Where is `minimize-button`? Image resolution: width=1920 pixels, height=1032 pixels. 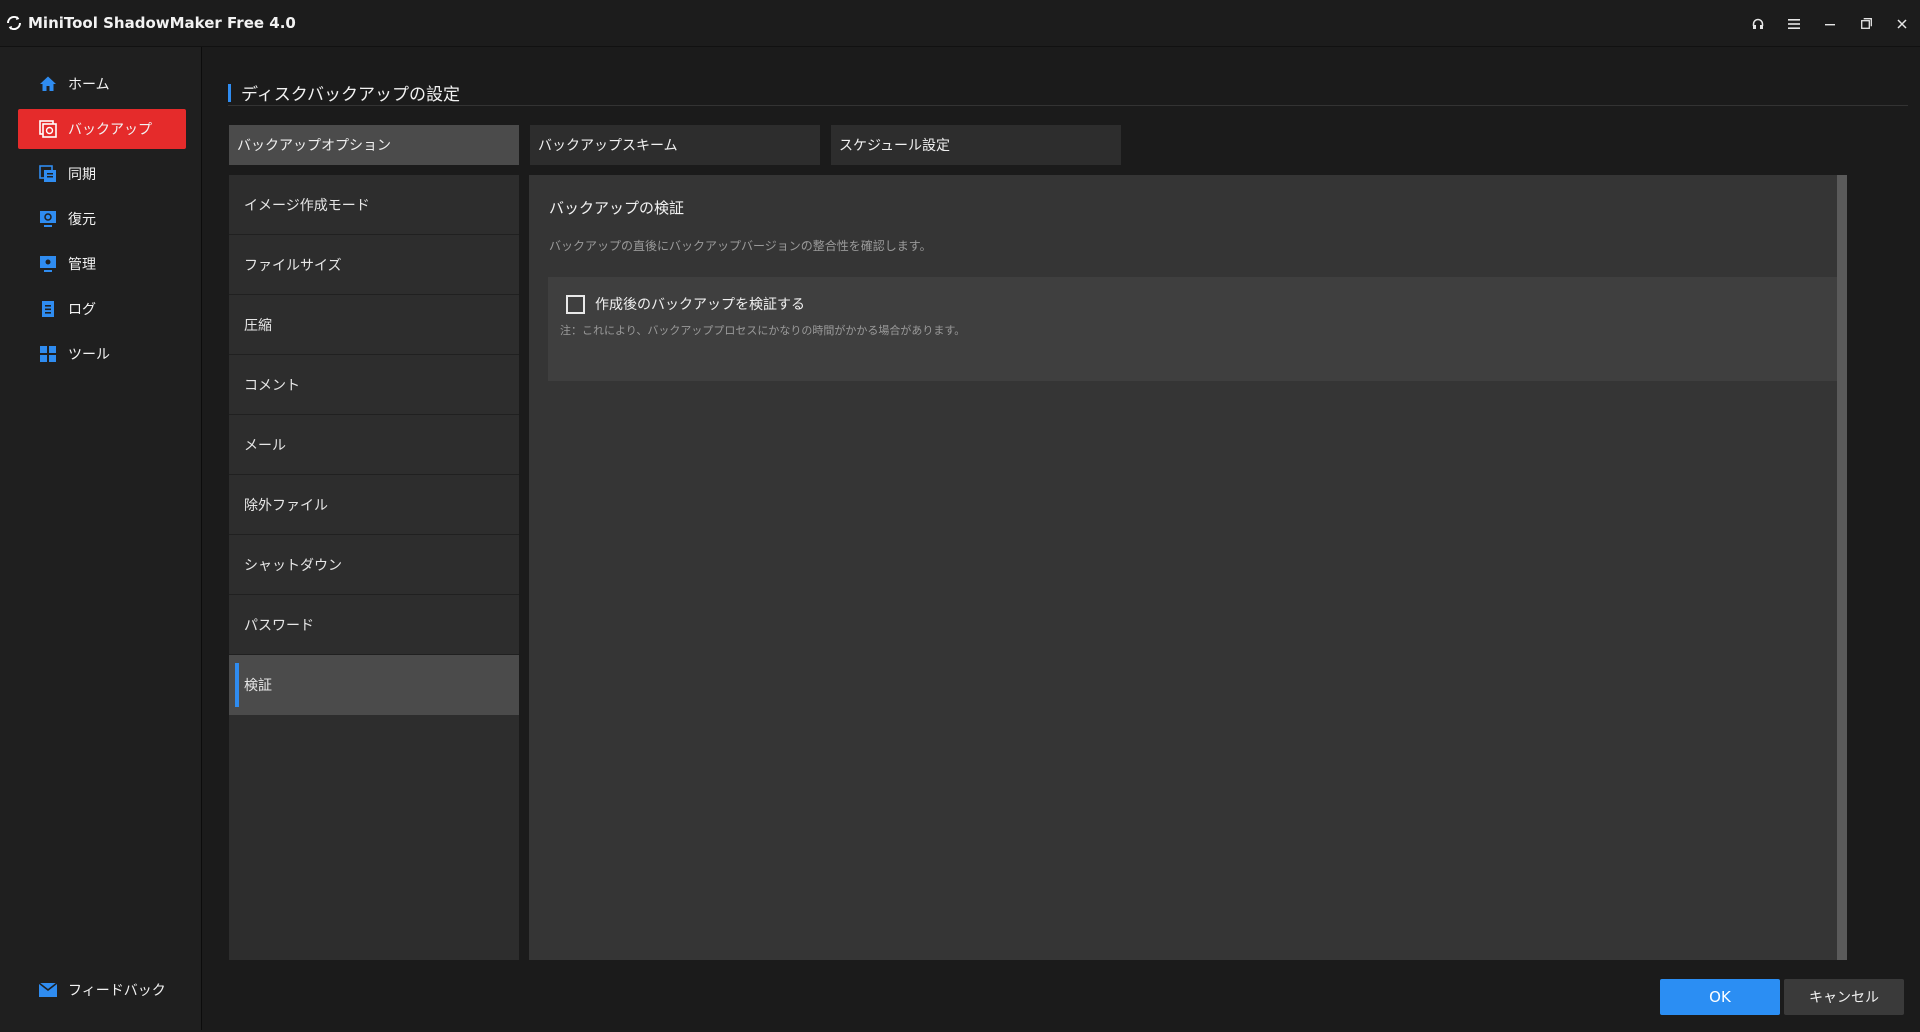 minimize-button is located at coordinates (1830, 23).